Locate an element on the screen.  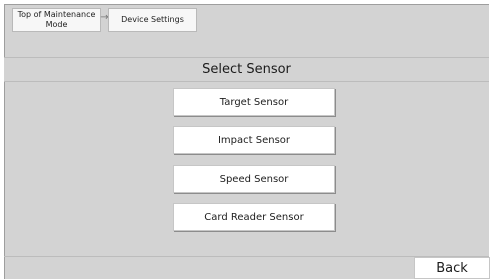
page-title: Select Sensor is located at coordinates (246, 69).